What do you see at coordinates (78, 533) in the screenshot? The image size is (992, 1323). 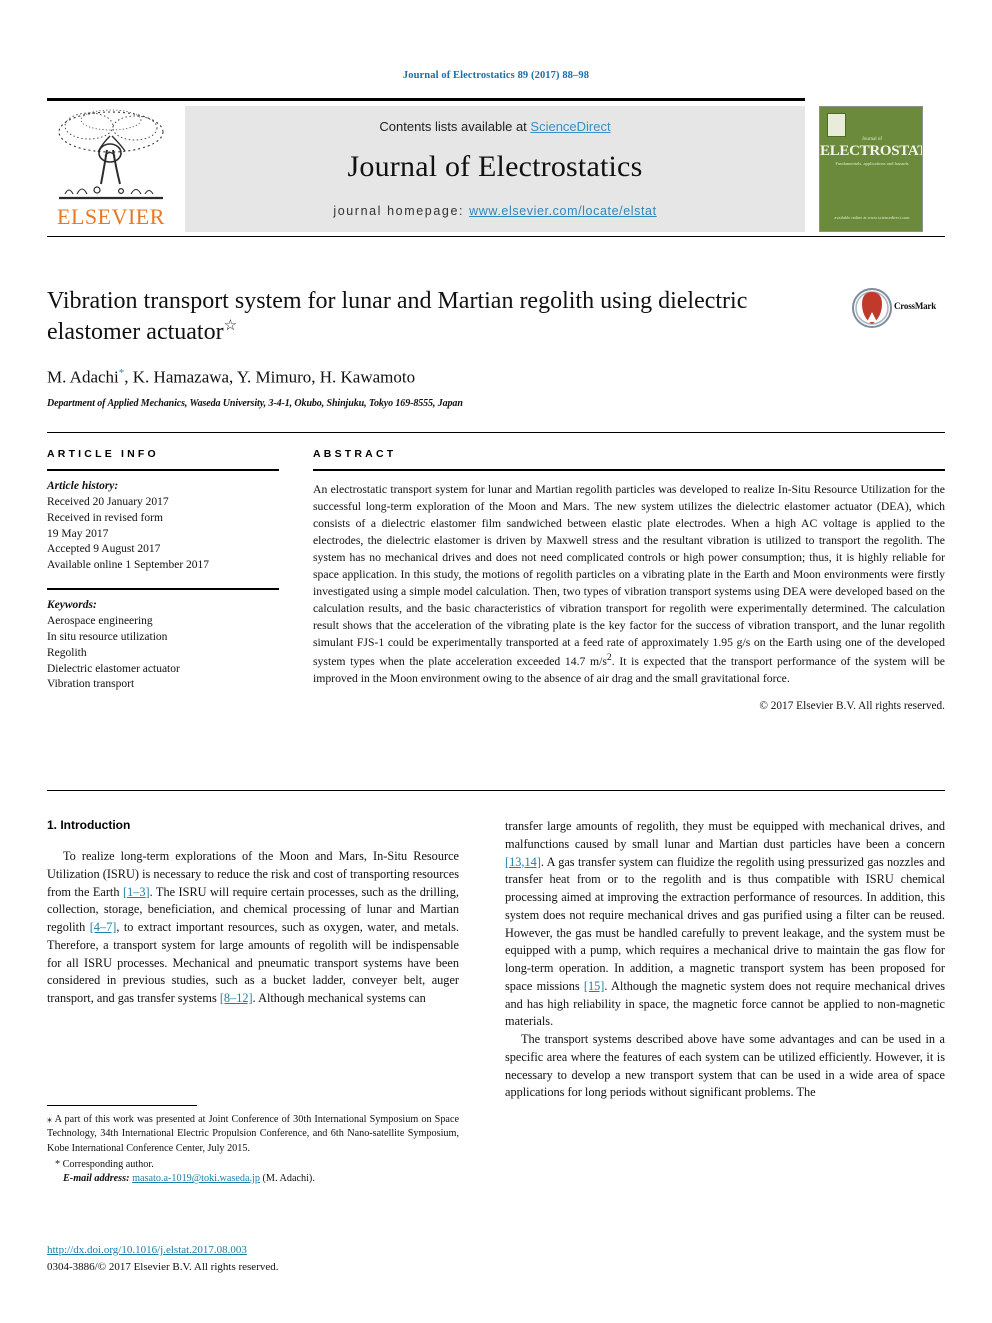 I see `history-item: 19 May 2017` at bounding box center [78, 533].